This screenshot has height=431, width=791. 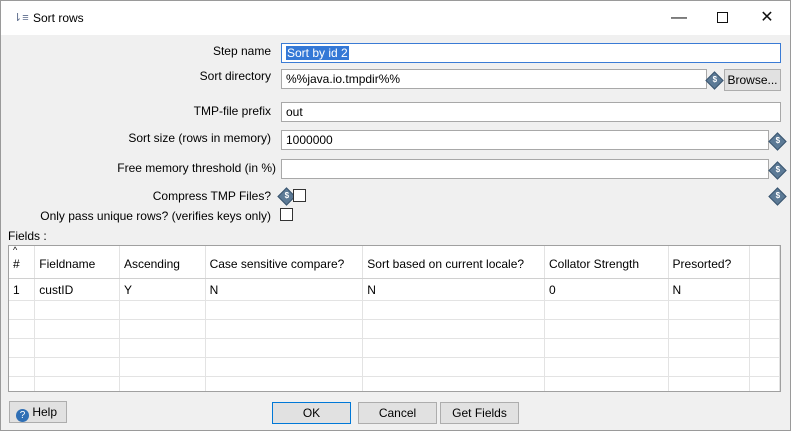 What do you see at coordinates (764, 262) in the screenshot?
I see `column-header-empty` at bounding box center [764, 262].